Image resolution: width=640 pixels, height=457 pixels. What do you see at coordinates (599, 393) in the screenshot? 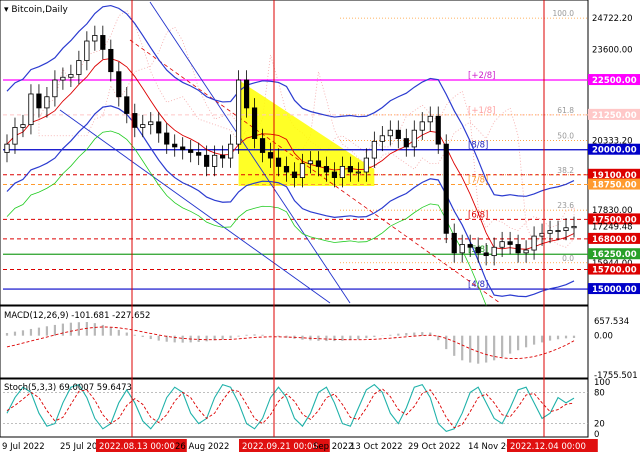
I see `stoch-tick-1: 80` at bounding box center [599, 393].